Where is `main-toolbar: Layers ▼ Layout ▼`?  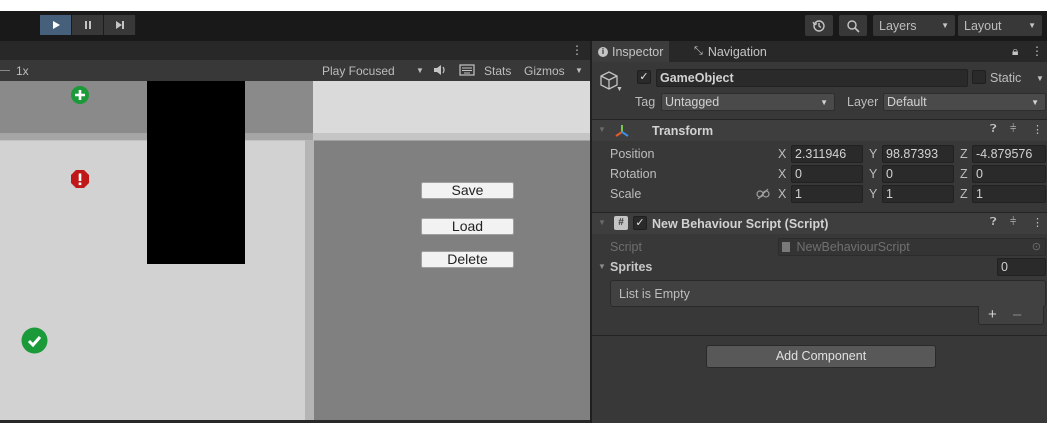
main-toolbar: Layers ▼ Layout ▼ is located at coordinates (523, 26).